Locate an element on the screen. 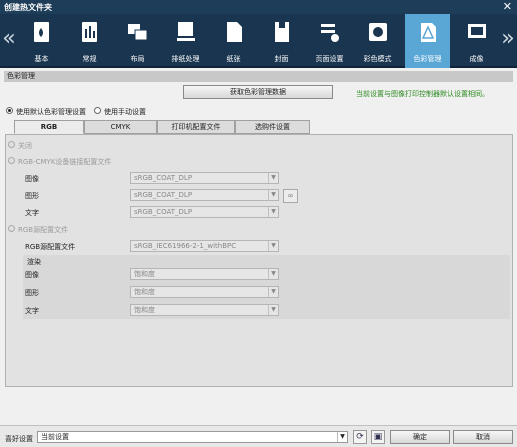 The width and height of the screenshot is (517, 447). link-image-select: sRGB_COAT_DLP ▼ is located at coordinates (204, 178).